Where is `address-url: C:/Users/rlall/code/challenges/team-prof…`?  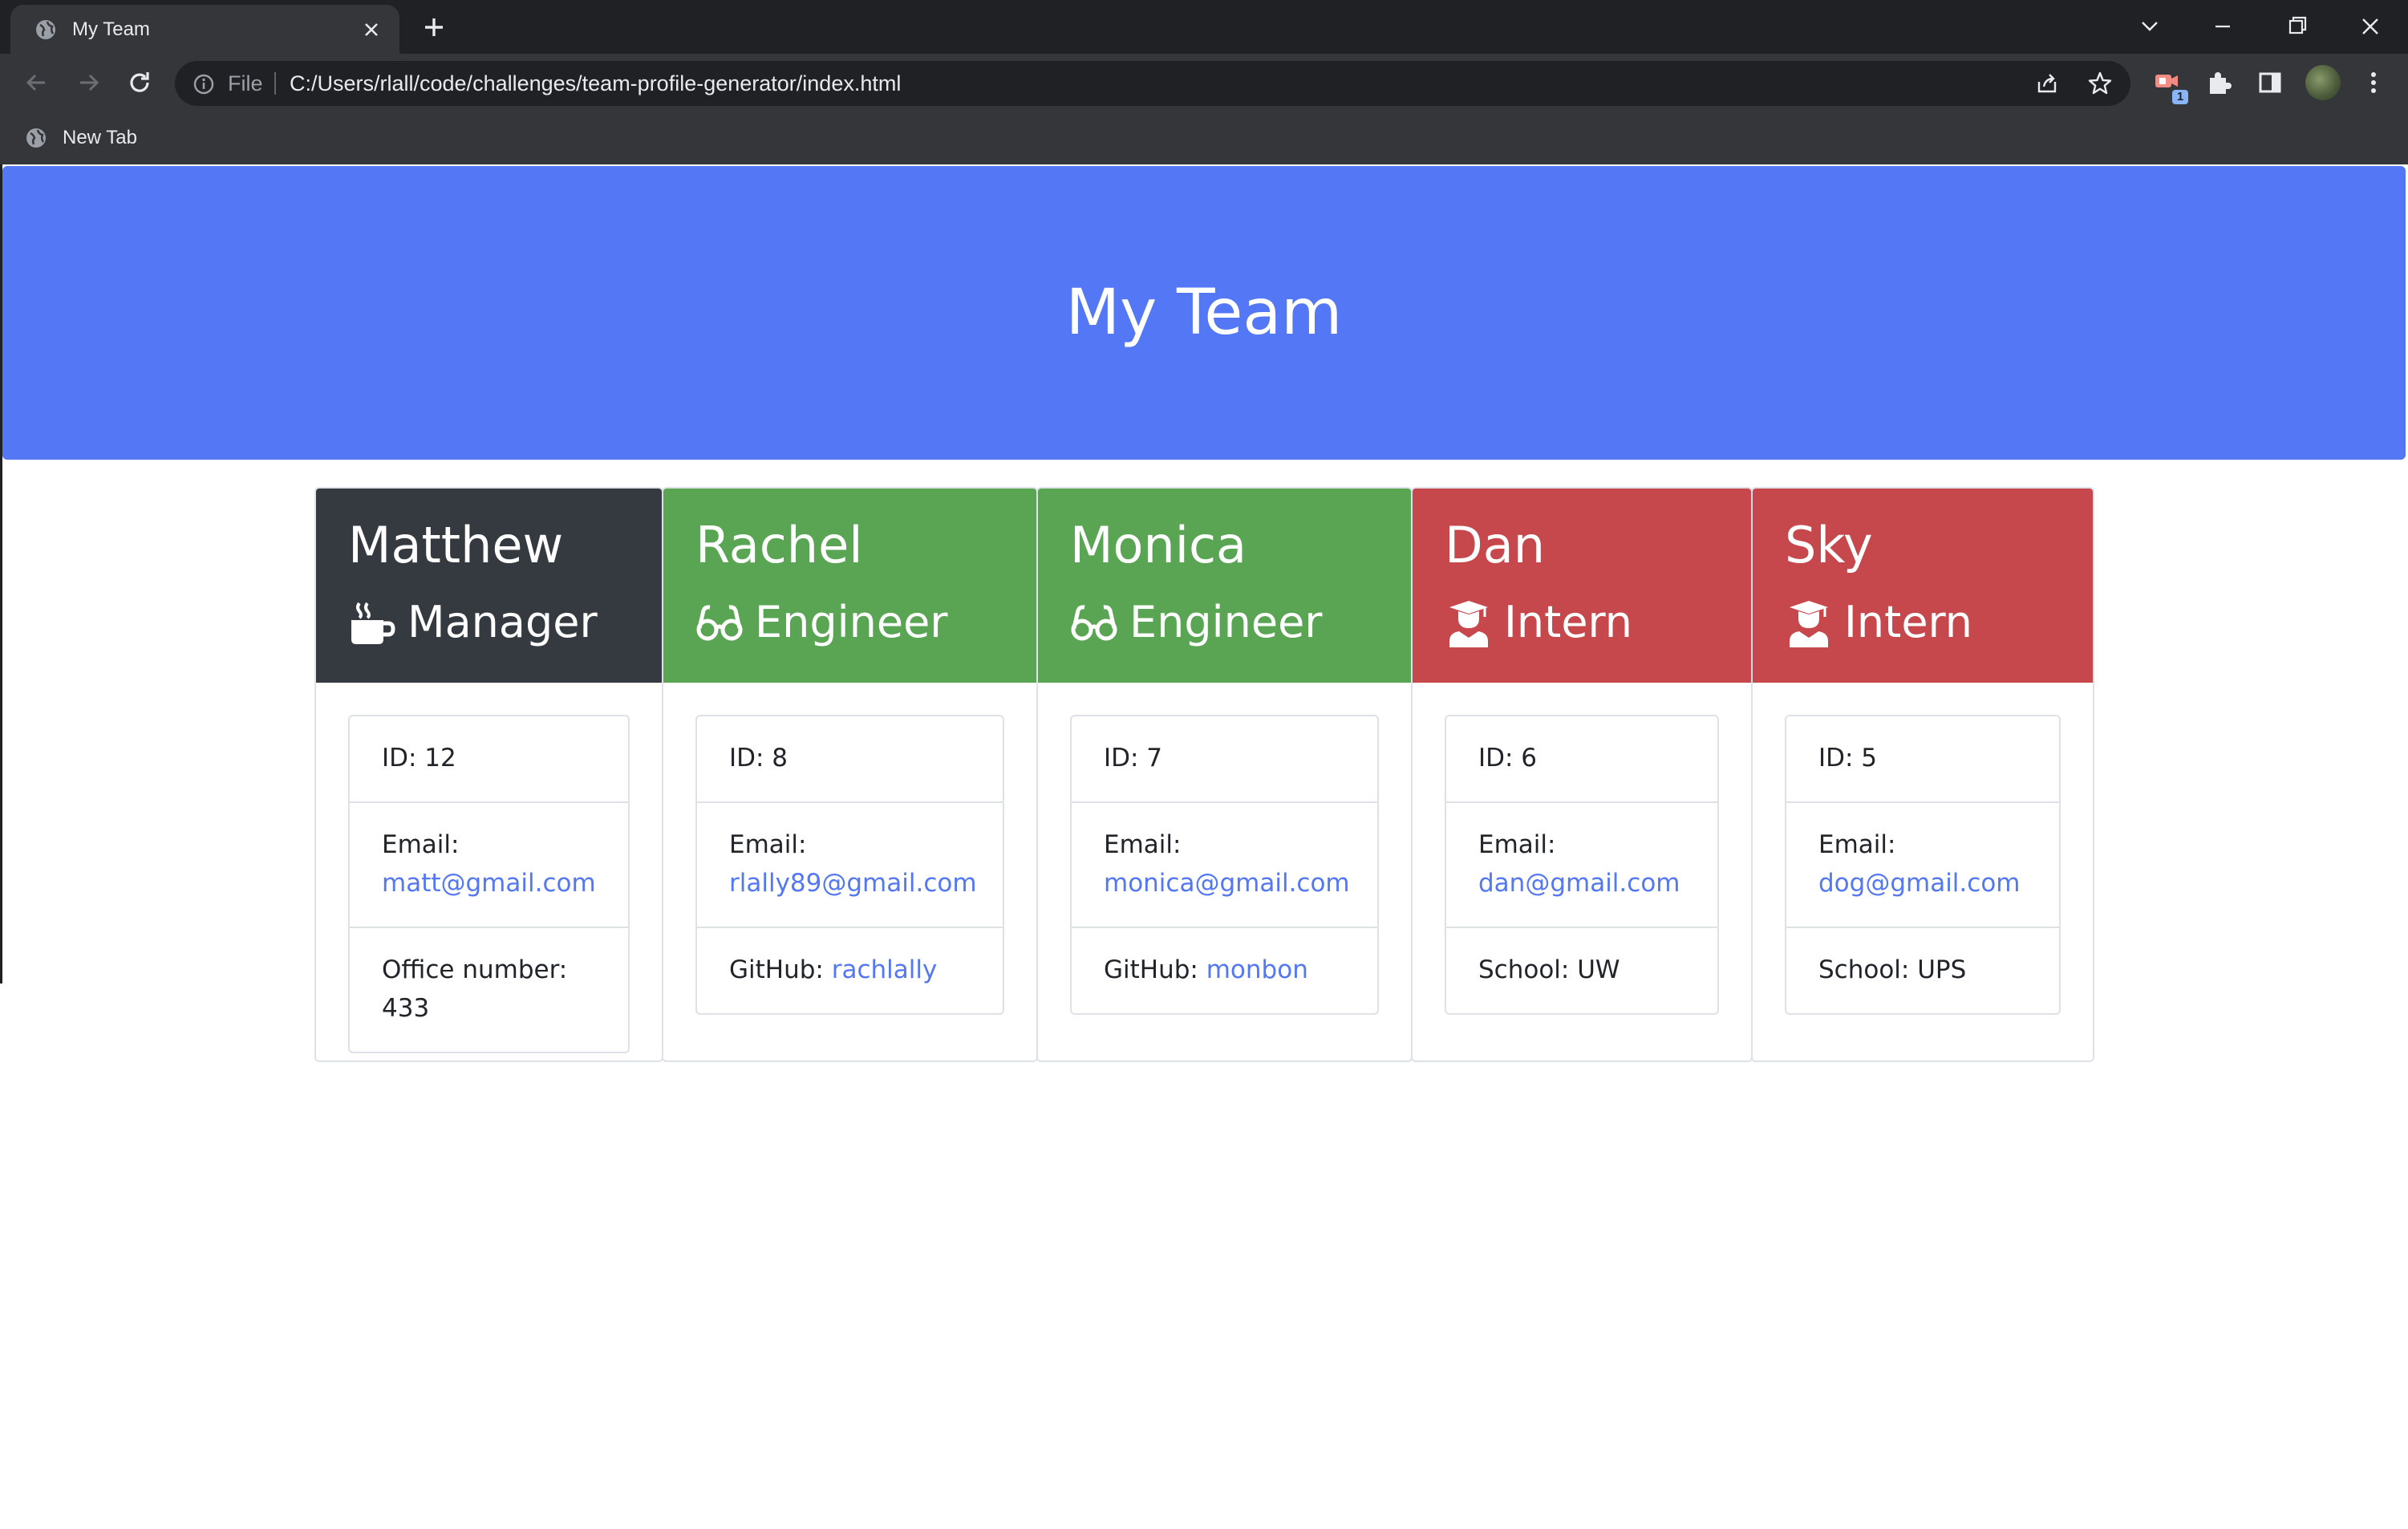
address-url: C:/Users/rlall/code/challenges/team-prof… is located at coordinates (596, 83).